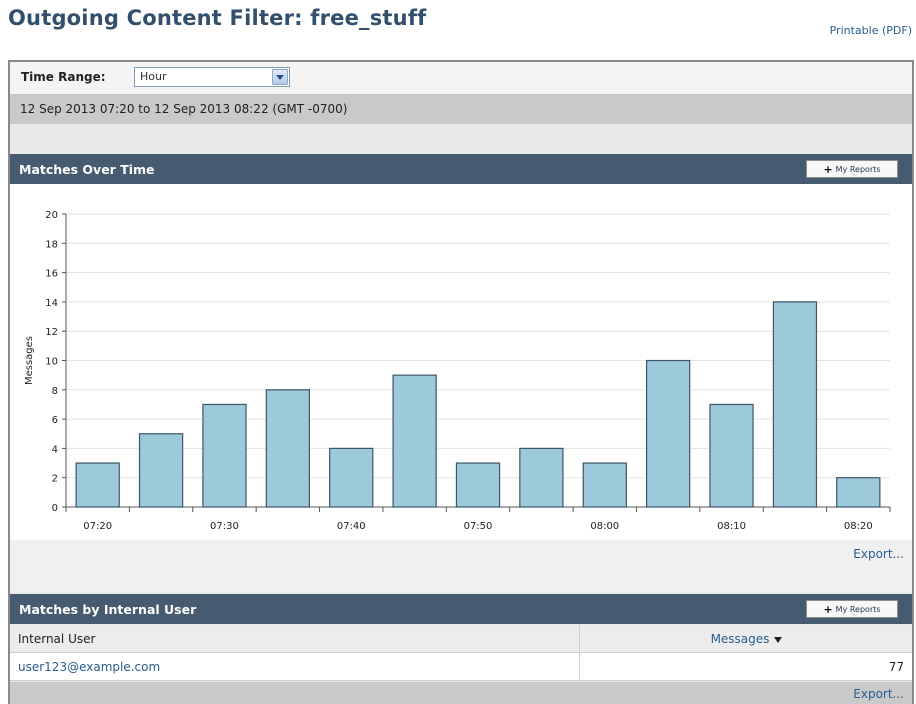  What do you see at coordinates (51, 244) in the screenshot?
I see `y-tick-label: 18` at bounding box center [51, 244].